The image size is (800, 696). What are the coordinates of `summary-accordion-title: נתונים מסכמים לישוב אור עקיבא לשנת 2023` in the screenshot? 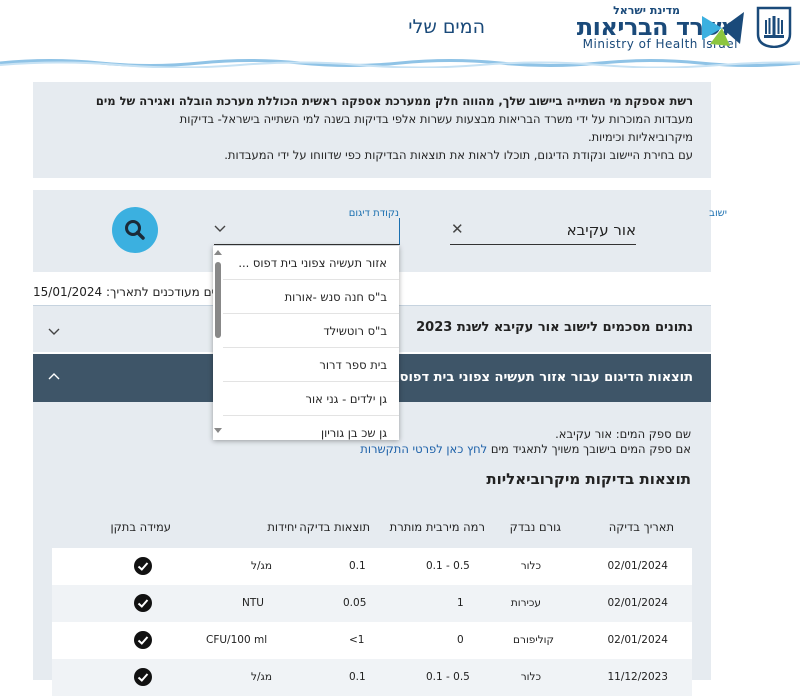 It's located at (554, 327).